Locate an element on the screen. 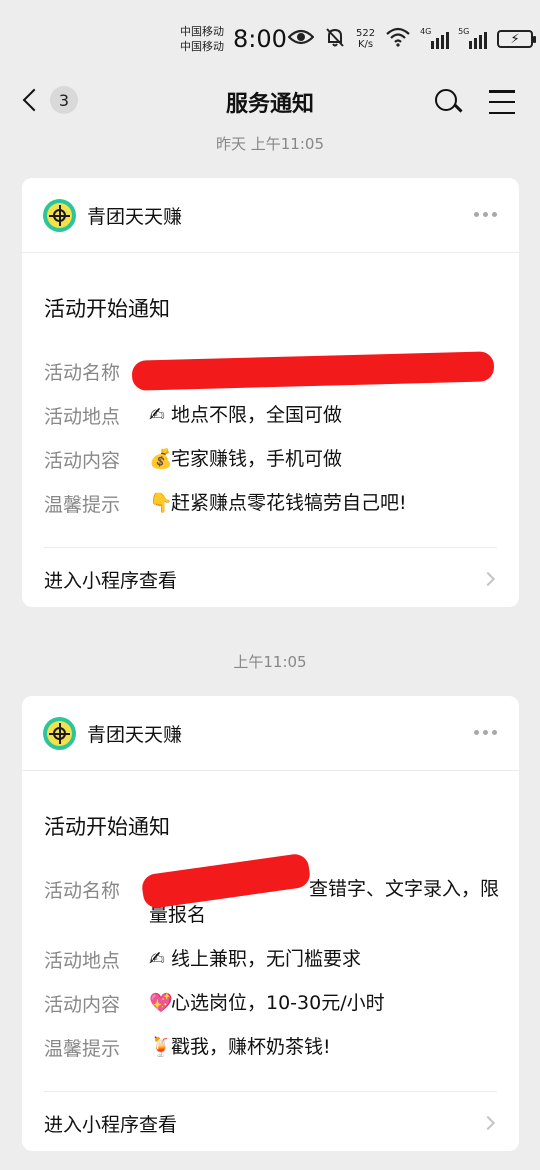  wifi-icon is located at coordinates (398, 39).